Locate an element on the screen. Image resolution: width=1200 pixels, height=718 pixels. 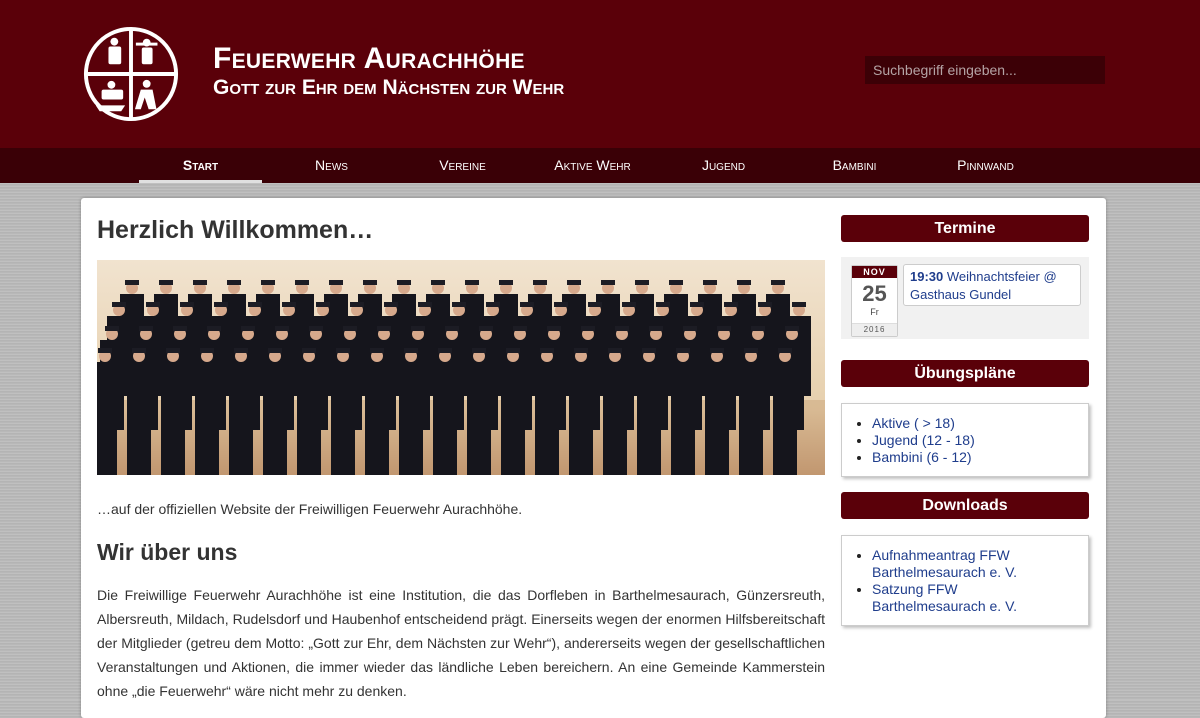
event-date: NOV 25 Fr 2016 is located at coordinates (874, 301).